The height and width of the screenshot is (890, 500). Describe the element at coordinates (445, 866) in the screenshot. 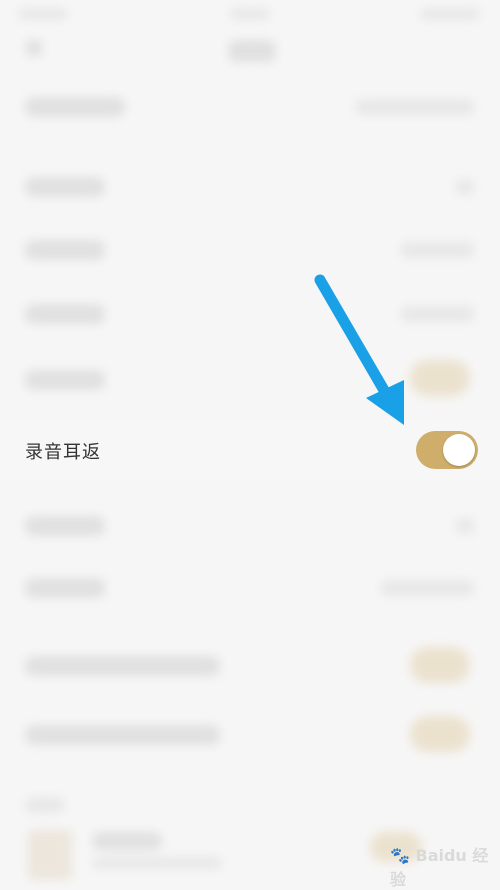

I see `watermark: 🐾 Baidu 经验` at that location.